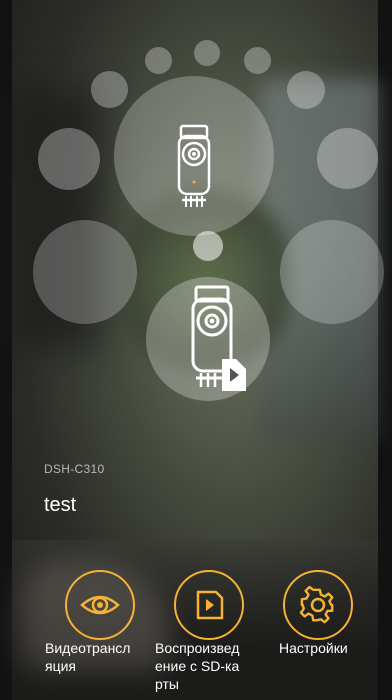 The image size is (392, 700). I want to click on sd-playback-button, so click(209, 605).